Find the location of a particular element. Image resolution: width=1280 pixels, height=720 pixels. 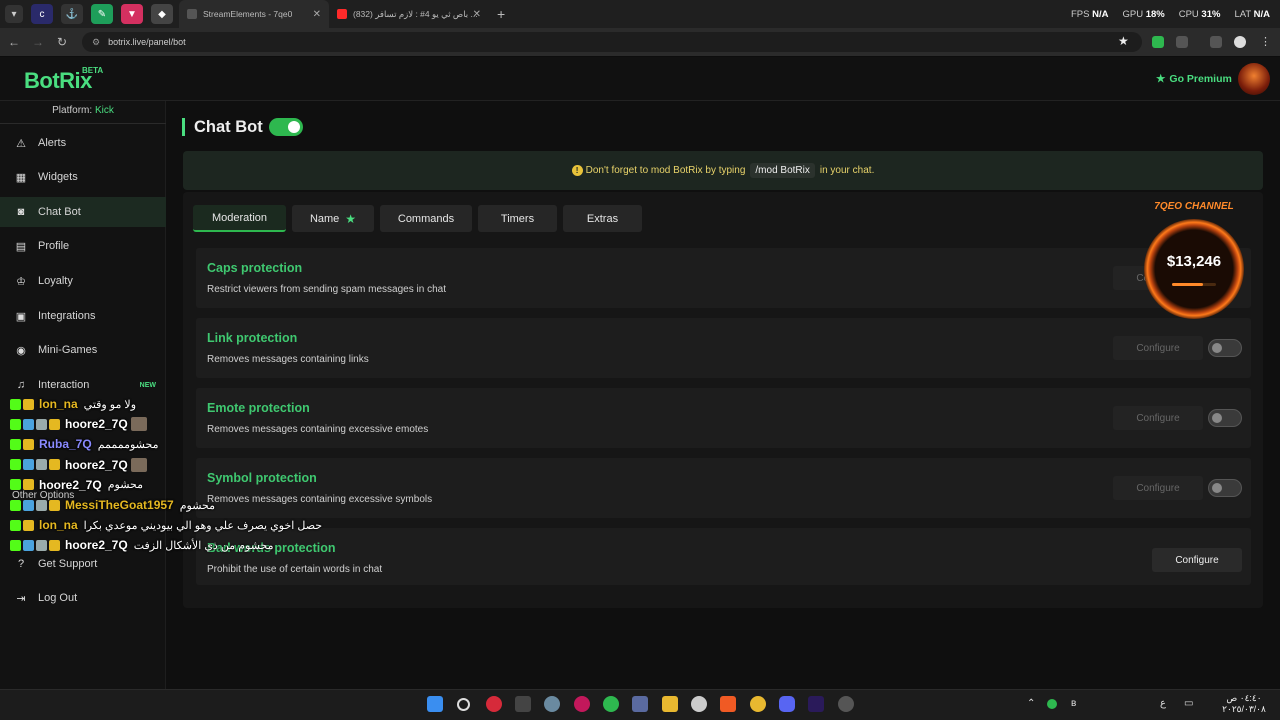

symbol-protection-toggle is located at coordinates (1225, 488).